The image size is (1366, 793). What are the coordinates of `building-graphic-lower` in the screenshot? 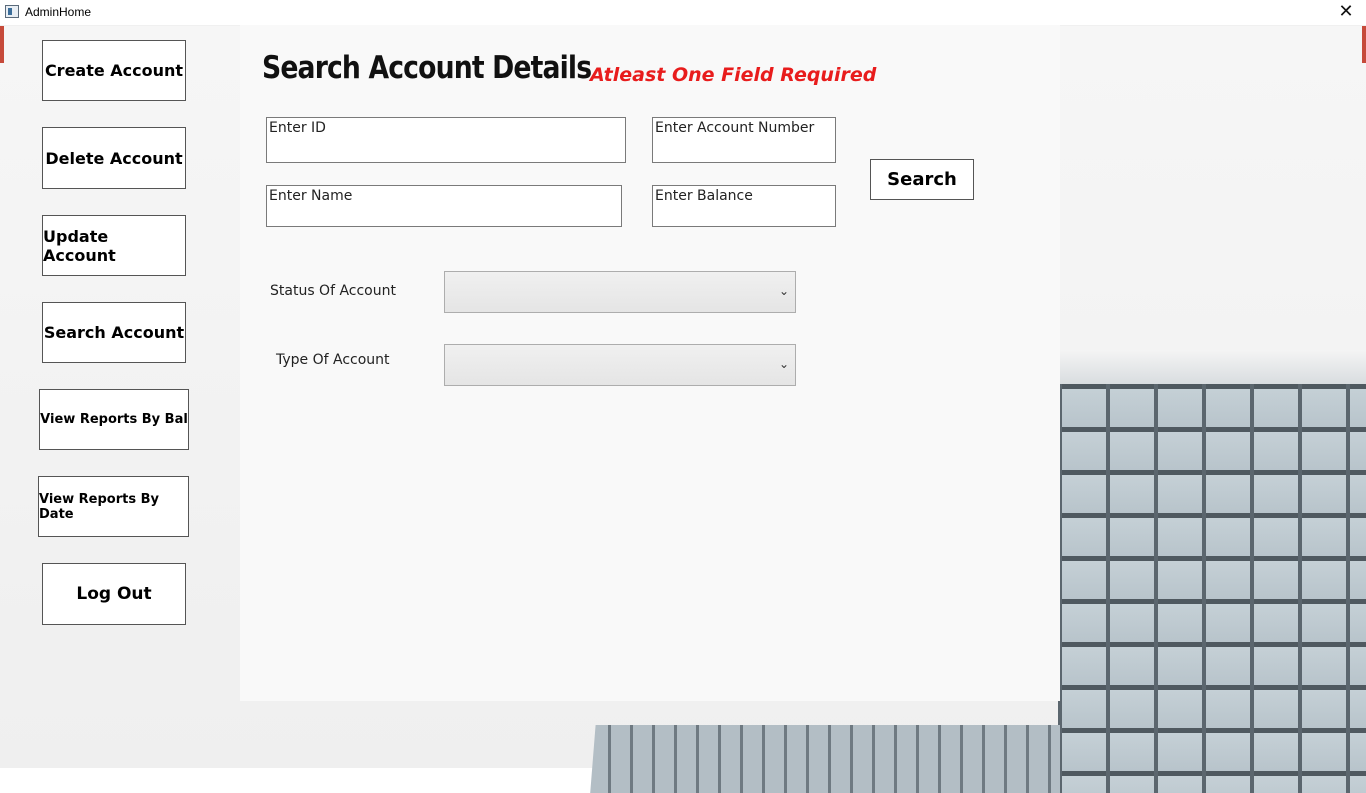 It's located at (825, 759).